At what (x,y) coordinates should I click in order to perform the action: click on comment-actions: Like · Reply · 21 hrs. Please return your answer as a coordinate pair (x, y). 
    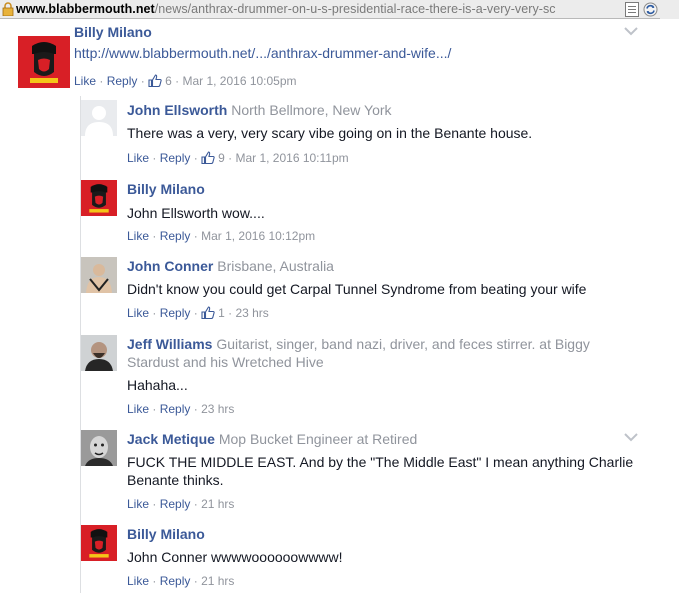
    Looking at the image, I should click on (180, 504).